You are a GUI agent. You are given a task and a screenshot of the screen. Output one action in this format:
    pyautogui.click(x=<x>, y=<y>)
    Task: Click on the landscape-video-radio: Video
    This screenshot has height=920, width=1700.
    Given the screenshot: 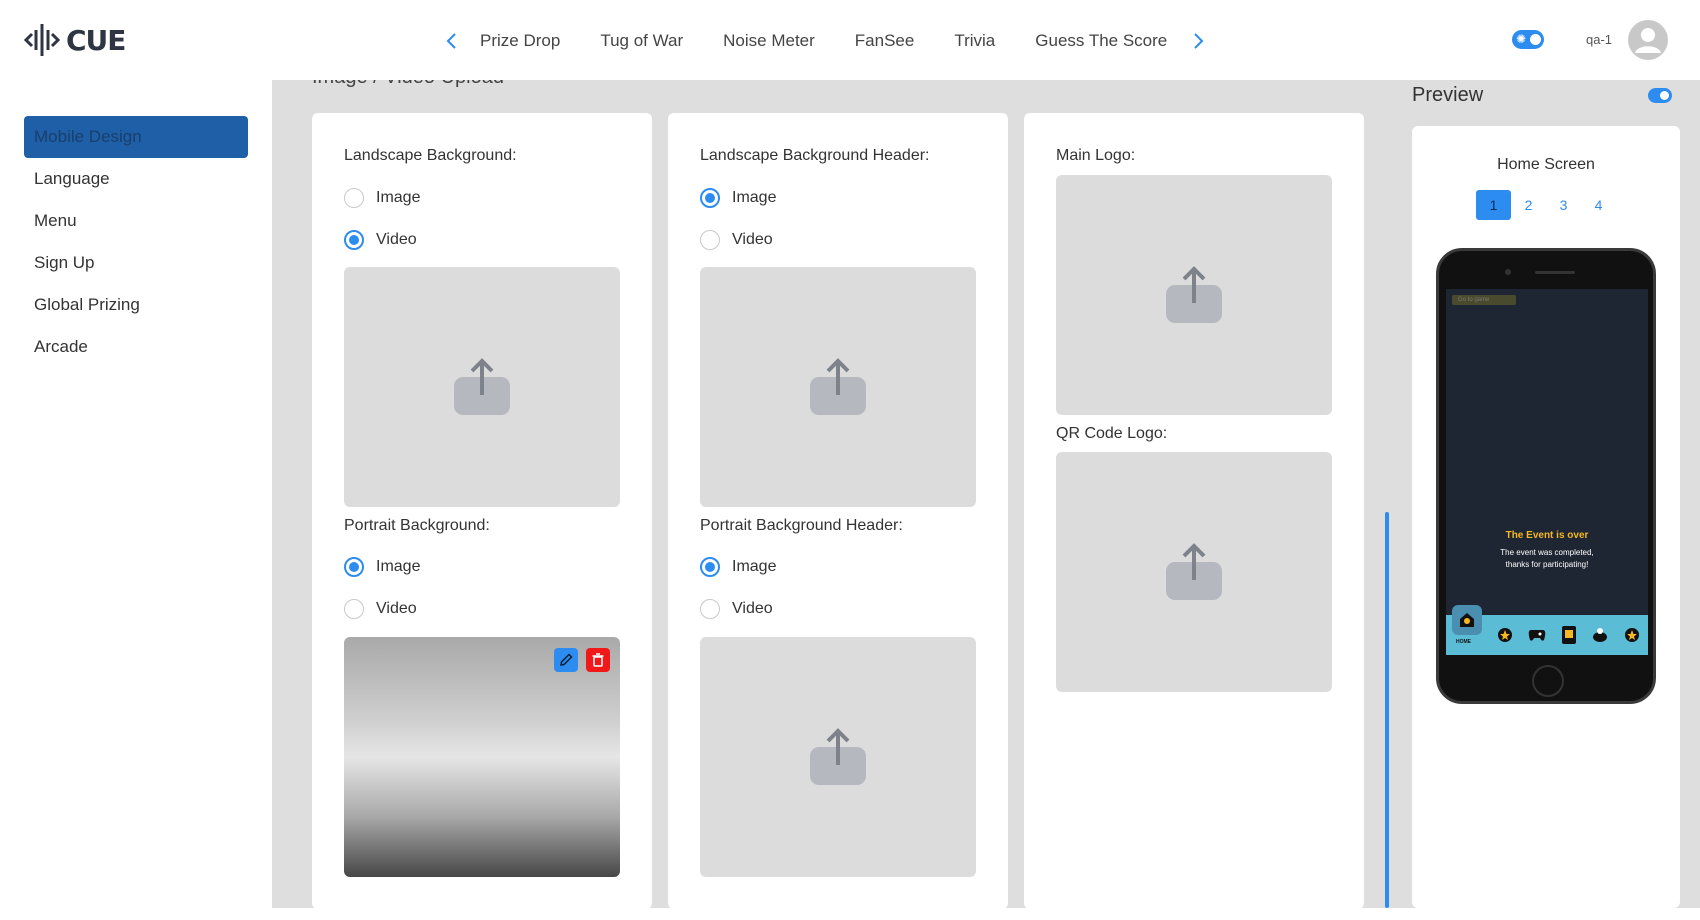 What is the action you would take?
    pyautogui.click(x=380, y=240)
    